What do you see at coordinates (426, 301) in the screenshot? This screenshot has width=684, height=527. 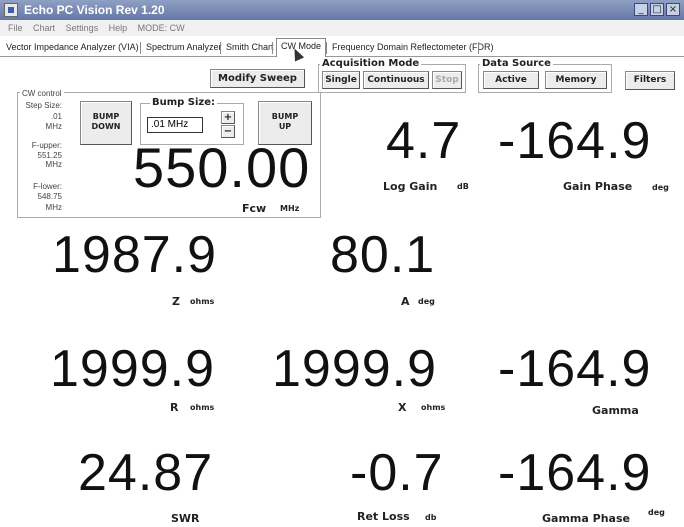 I see `a-unit: deg` at bounding box center [426, 301].